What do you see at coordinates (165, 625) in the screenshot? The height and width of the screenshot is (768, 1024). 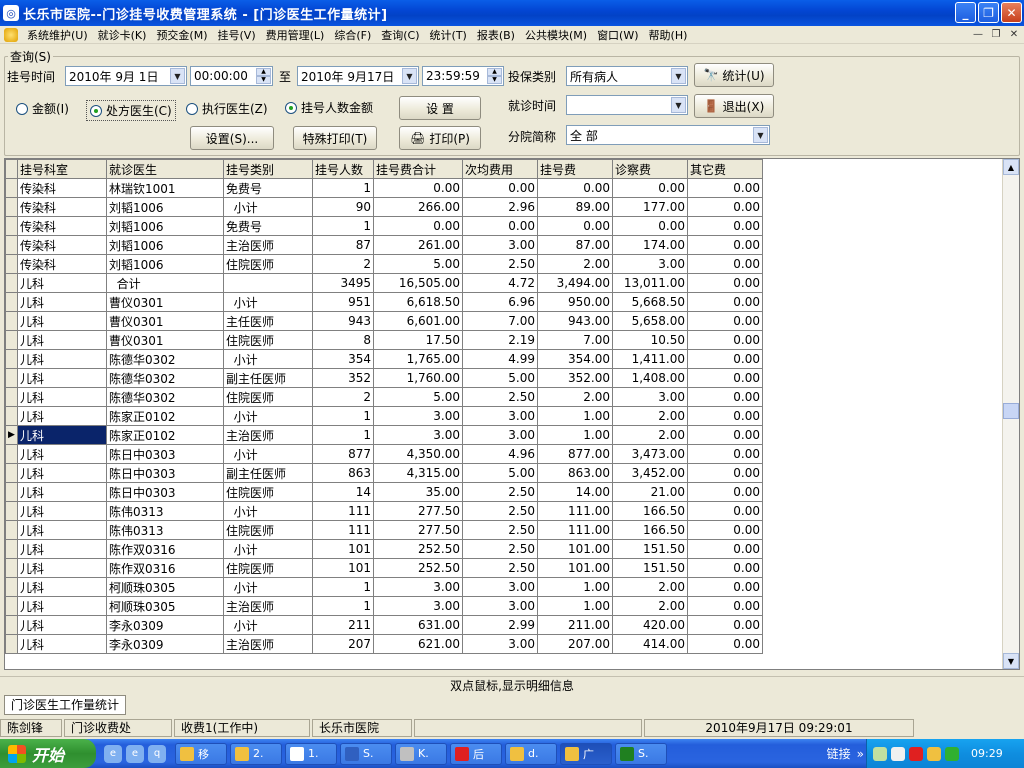 I see `table-cell: 李永0309` at bounding box center [165, 625].